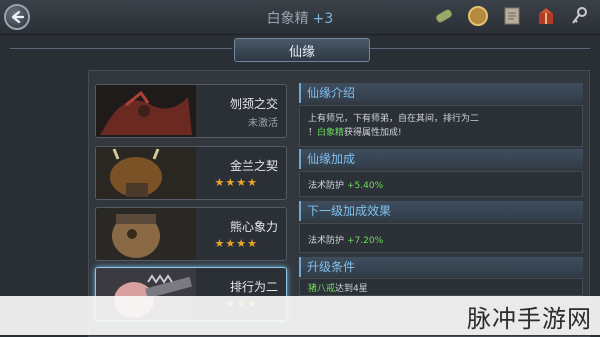  I want to click on section-banner: 仙缘, so click(302, 50).